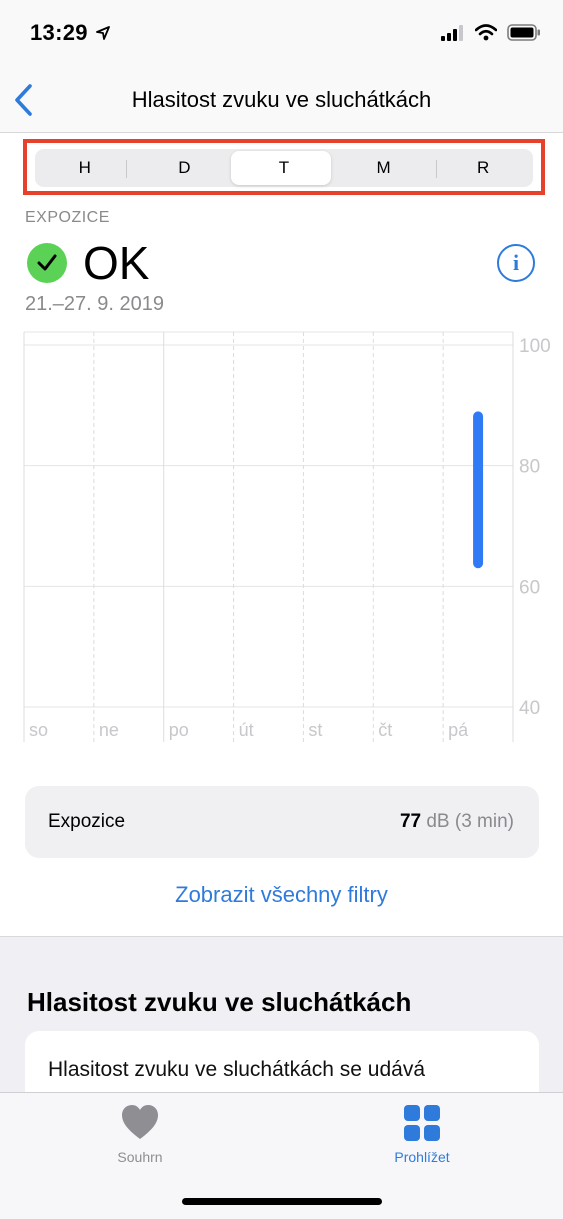 Image resolution: width=563 pixels, height=1219 pixels. I want to click on segment-week: T, so click(282, 168).